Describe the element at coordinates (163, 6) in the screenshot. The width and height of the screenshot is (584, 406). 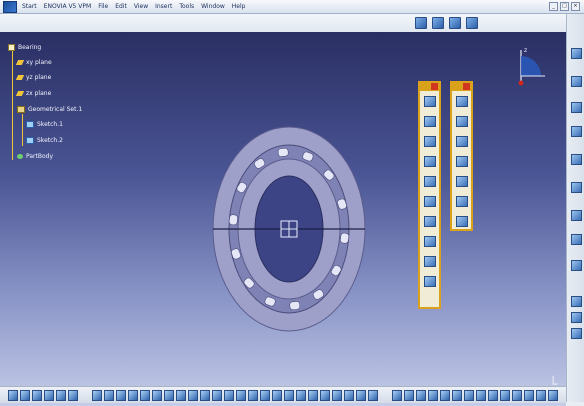
I see `menu-insert: Insert` at that location.